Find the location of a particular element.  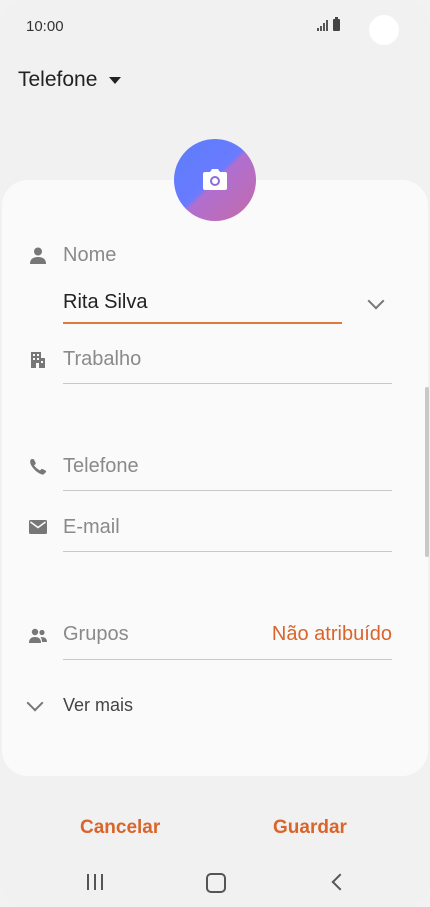

email-field: E-mail is located at coordinates (91, 527).